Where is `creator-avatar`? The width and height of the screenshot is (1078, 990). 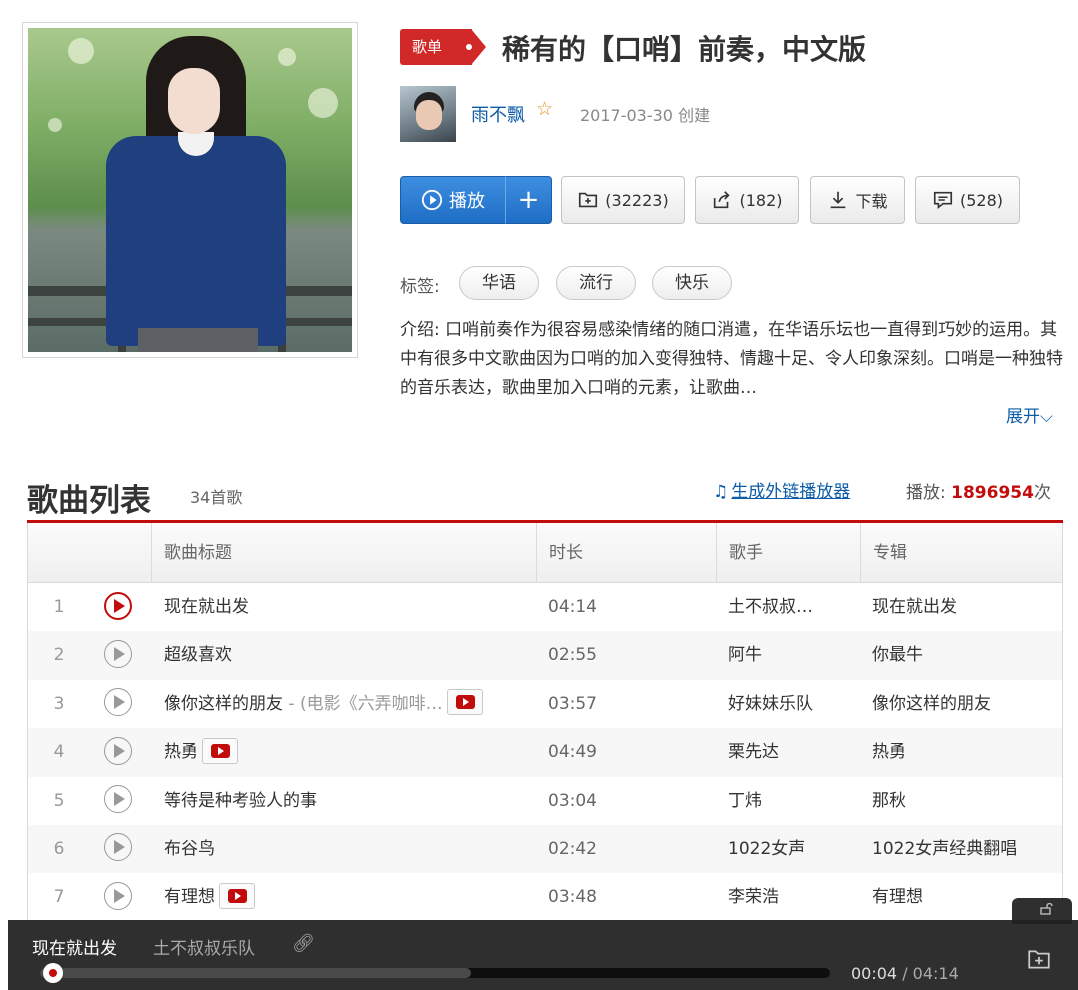
creator-avatar is located at coordinates (428, 114).